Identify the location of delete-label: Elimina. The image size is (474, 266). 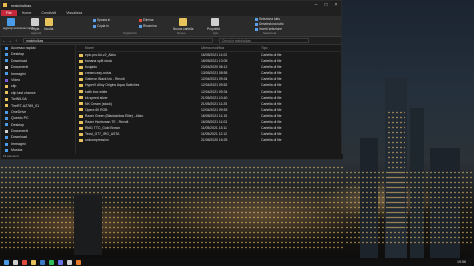
(148, 20).